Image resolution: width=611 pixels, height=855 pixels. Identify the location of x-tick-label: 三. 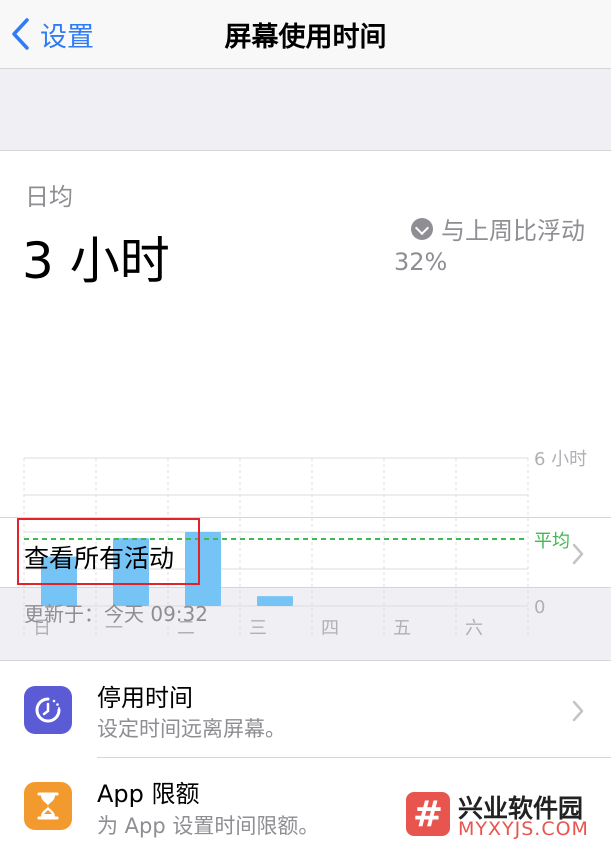
(258, 628).